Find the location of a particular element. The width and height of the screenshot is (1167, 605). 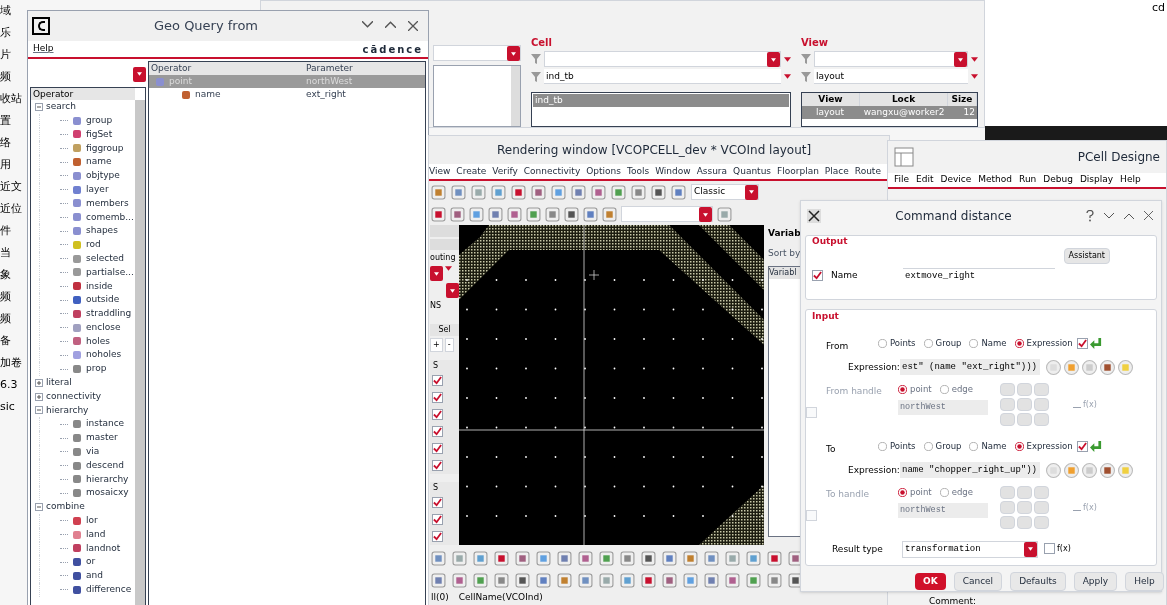

menu-item: Quantus is located at coordinates (752, 171).